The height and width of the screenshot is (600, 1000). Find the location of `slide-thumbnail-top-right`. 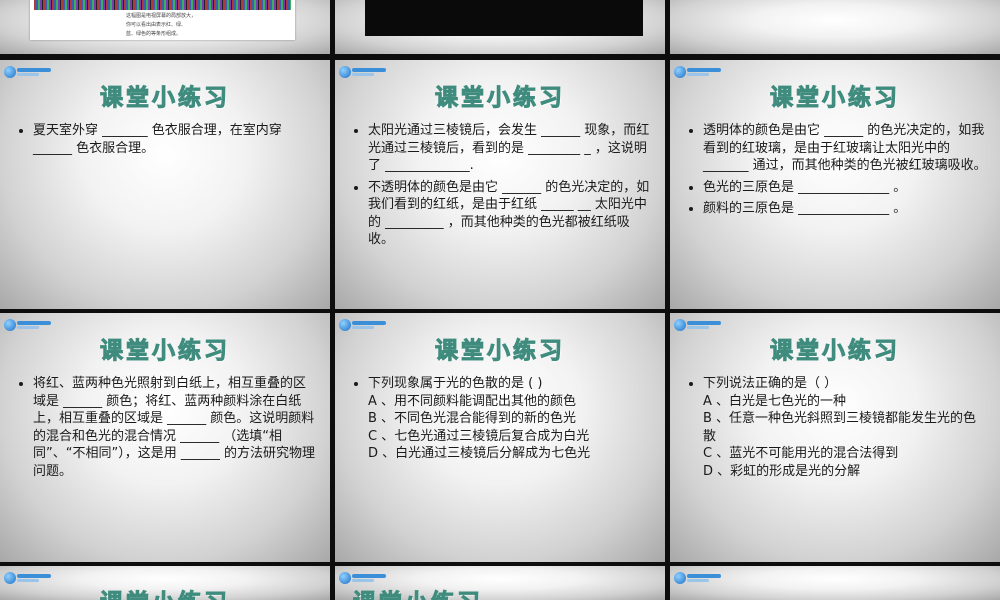

slide-thumbnail-top-right is located at coordinates (835, 27).